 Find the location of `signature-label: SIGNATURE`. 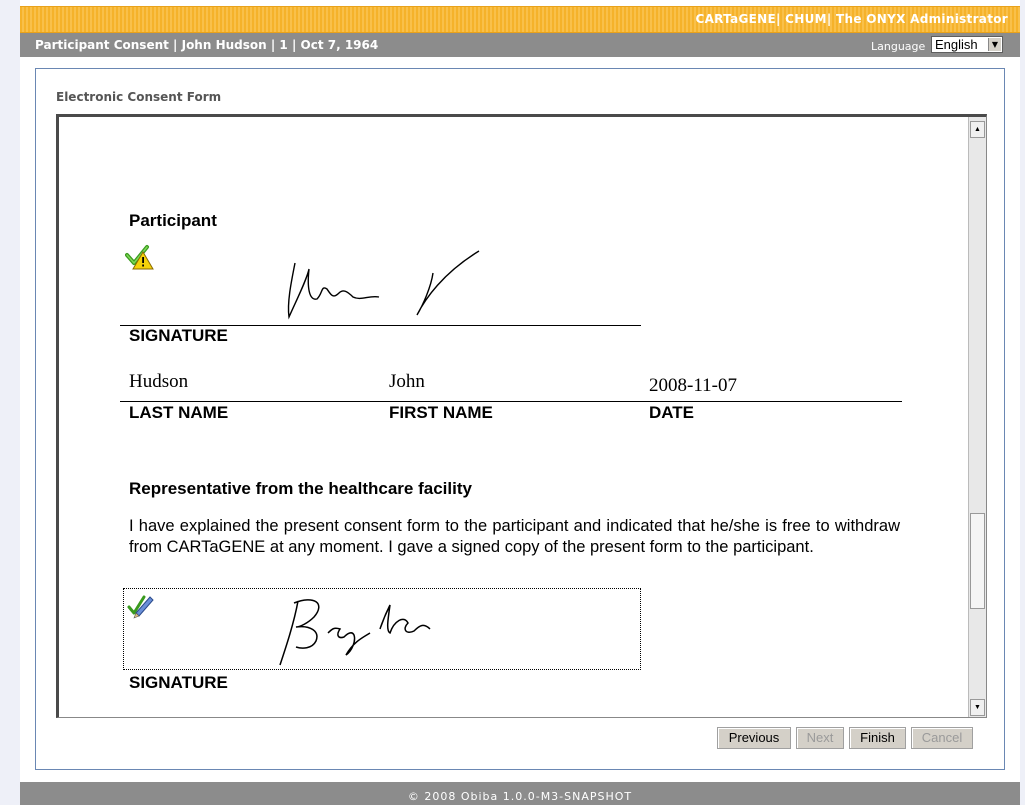

signature-label: SIGNATURE is located at coordinates (178, 335).